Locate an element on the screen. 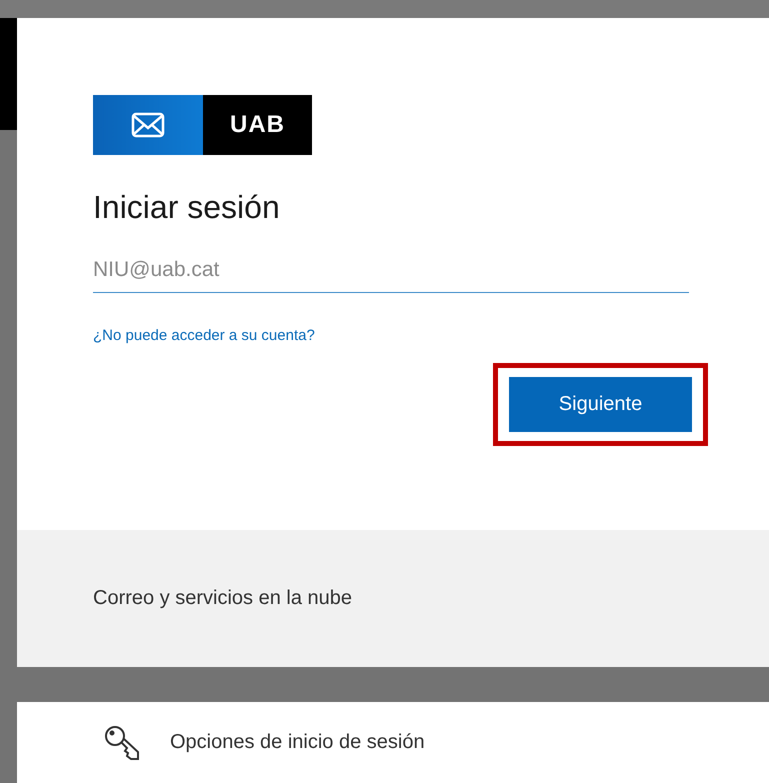  footer-text: Correo y servicios en la nube is located at coordinates (222, 598).